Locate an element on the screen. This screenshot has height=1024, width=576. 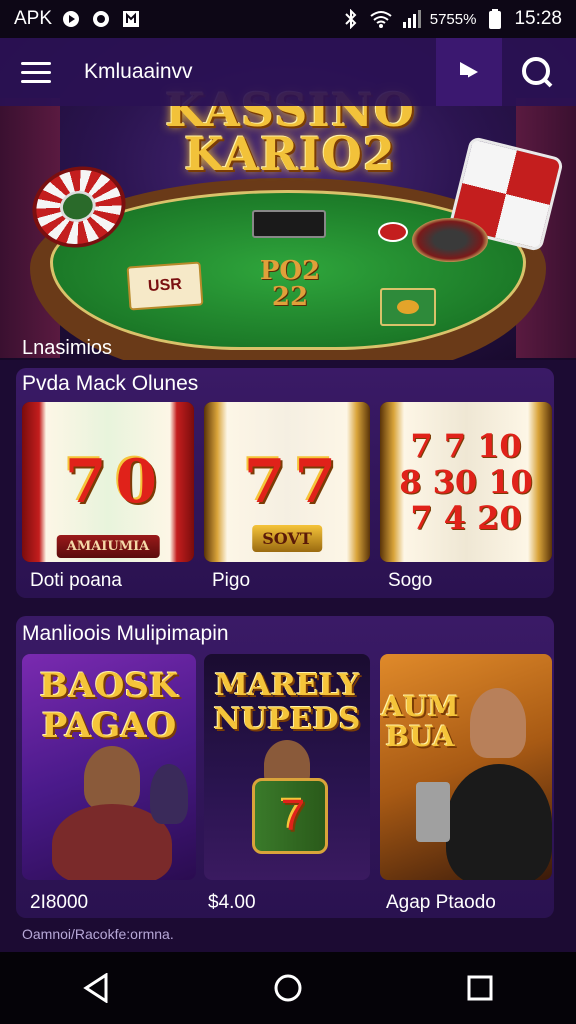
play-icon is located at coordinates (469, 72).